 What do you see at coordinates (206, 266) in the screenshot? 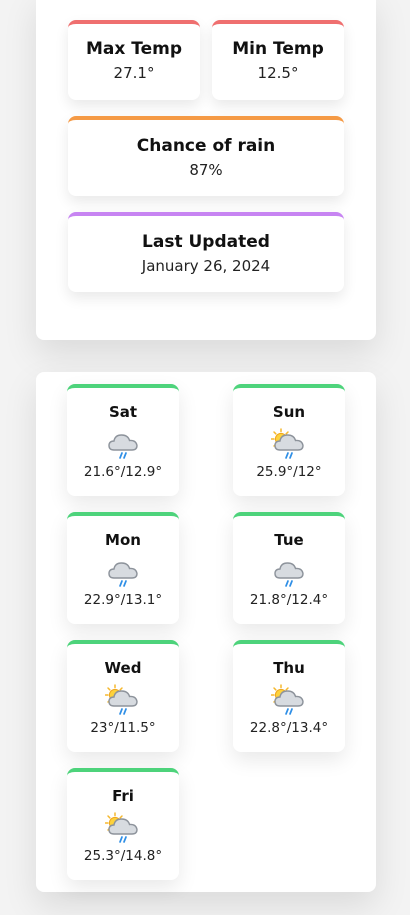
I see `last-updated-value: January 26, 2024` at bounding box center [206, 266].